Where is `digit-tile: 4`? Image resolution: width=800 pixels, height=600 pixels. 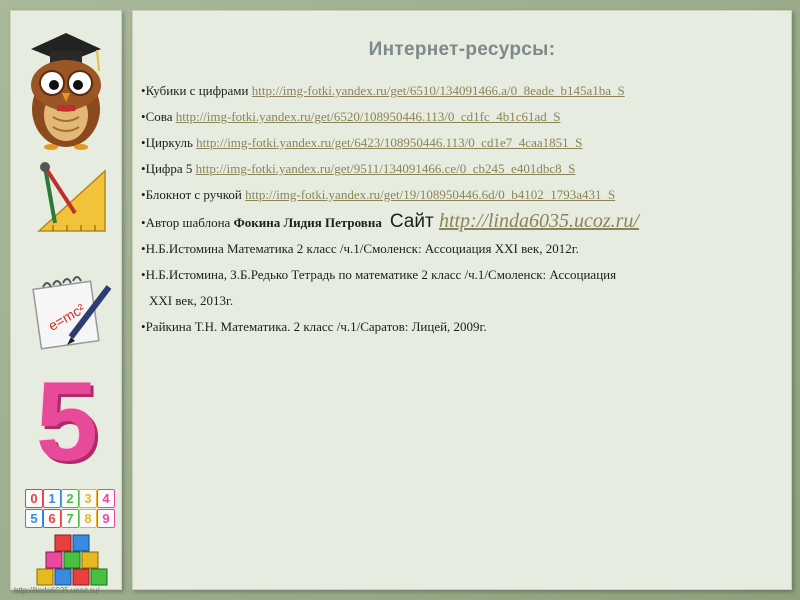
digit-tile: 4 is located at coordinates (106, 498).